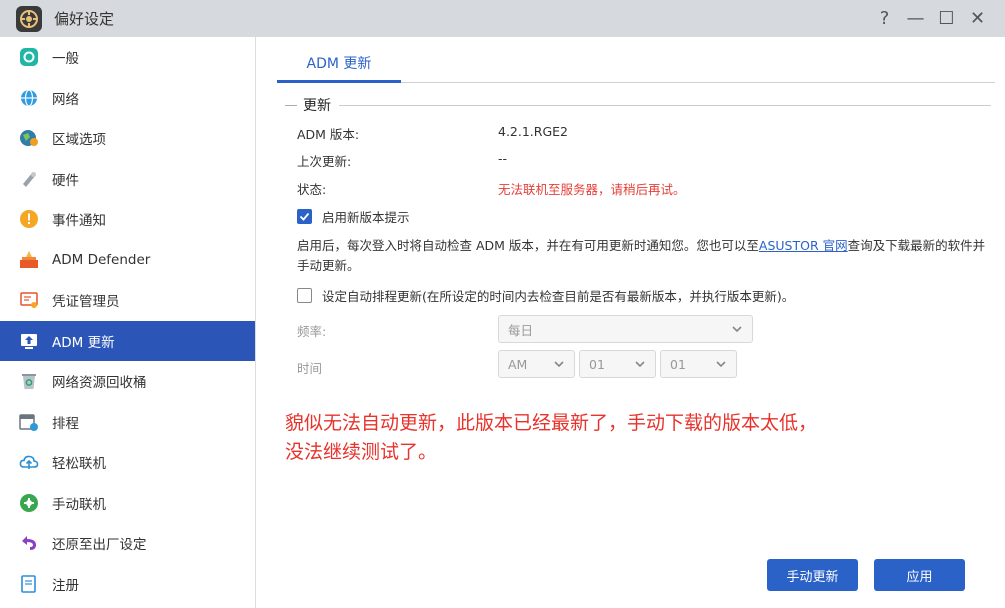 The height and width of the screenshot is (608, 1005). I want to click on certificate-icon, so click(29, 300).